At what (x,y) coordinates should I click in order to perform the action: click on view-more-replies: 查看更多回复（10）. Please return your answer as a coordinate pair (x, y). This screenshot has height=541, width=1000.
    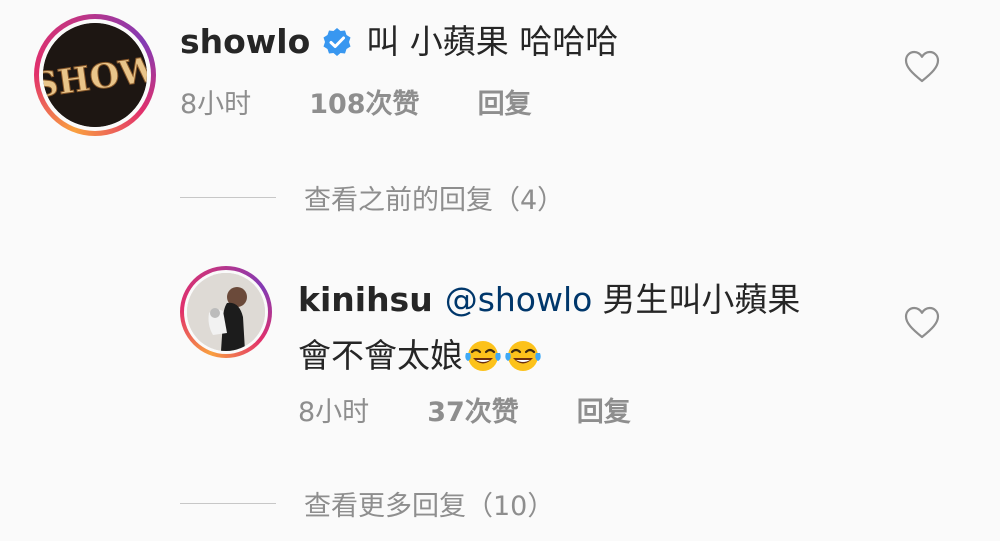
    Looking at the image, I should click on (367, 503).